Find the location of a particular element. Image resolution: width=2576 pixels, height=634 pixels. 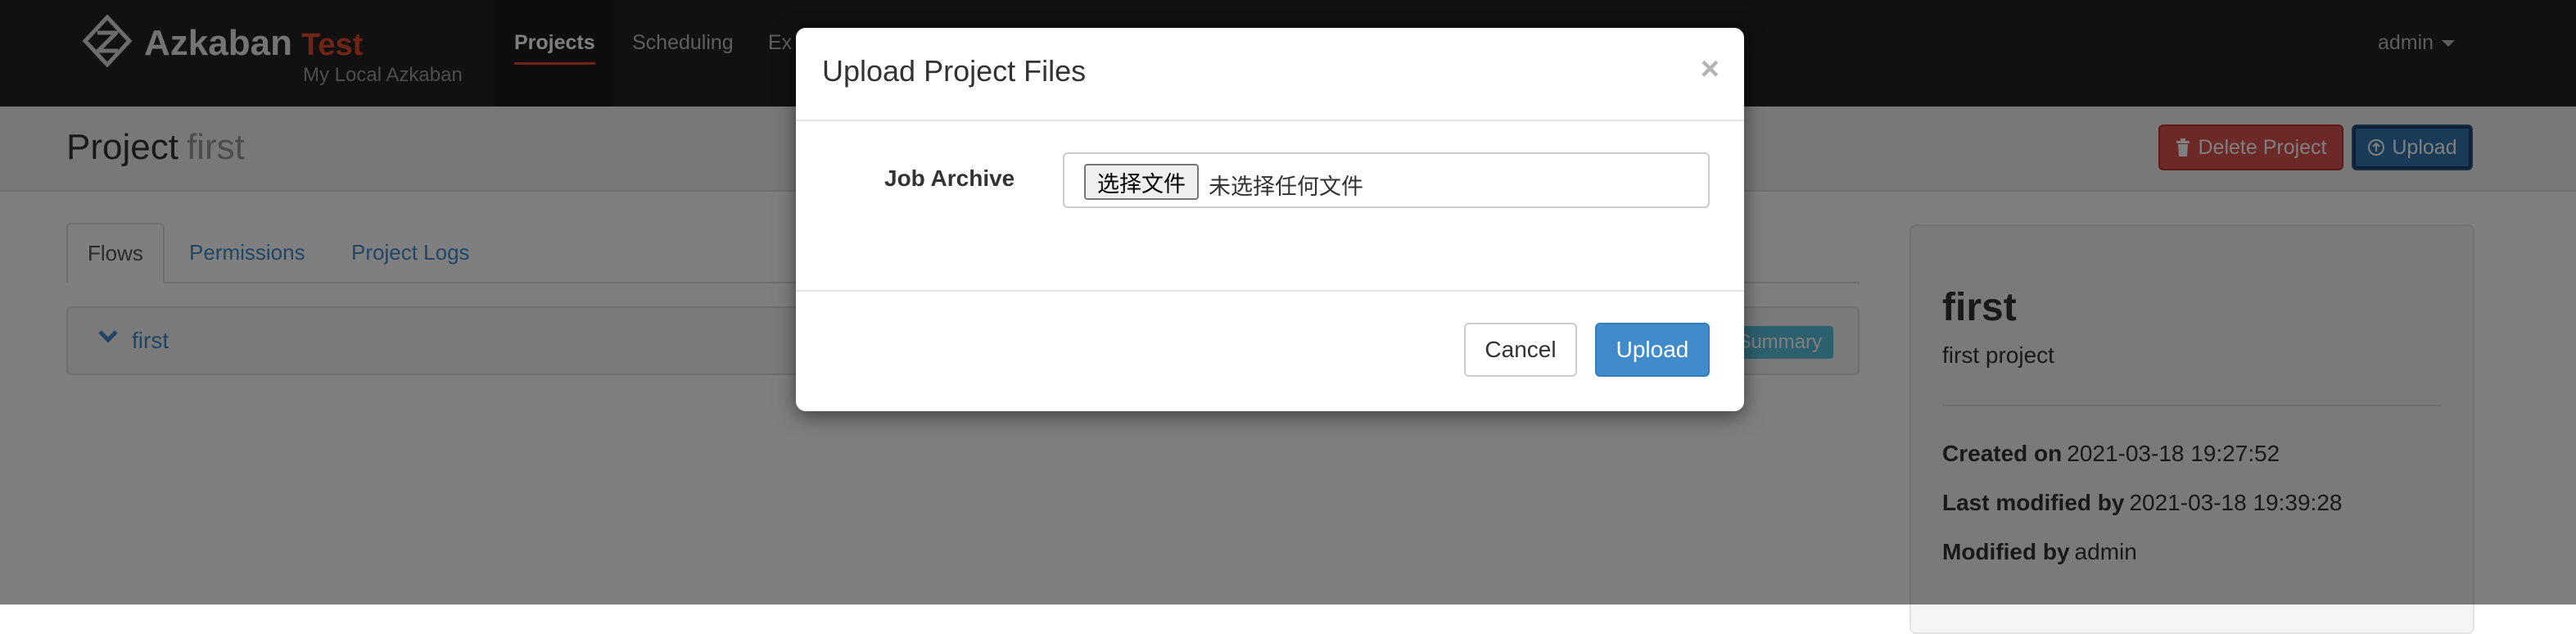

modal-upload-button: Upload is located at coordinates (1652, 350).